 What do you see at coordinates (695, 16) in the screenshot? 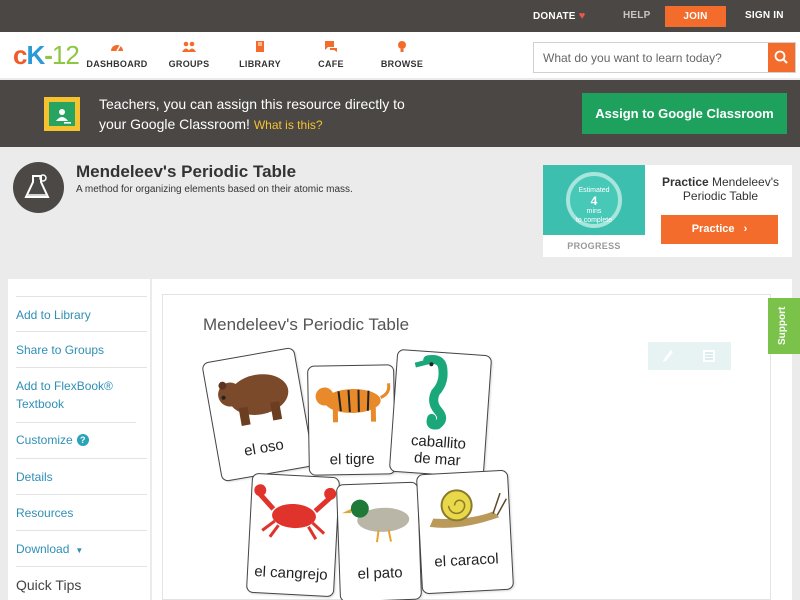
I see `join-button: JOIN` at bounding box center [695, 16].